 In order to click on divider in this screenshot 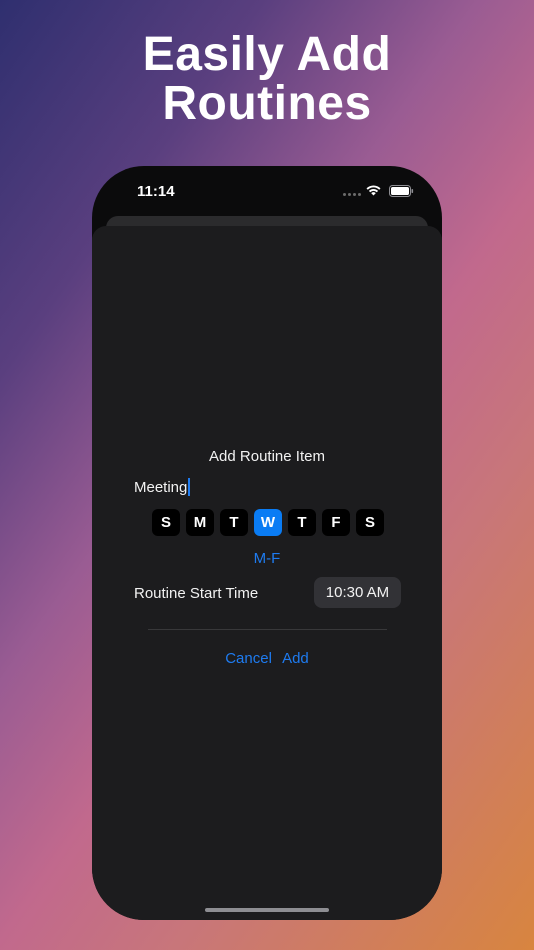, I will do `click(267, 629)`.